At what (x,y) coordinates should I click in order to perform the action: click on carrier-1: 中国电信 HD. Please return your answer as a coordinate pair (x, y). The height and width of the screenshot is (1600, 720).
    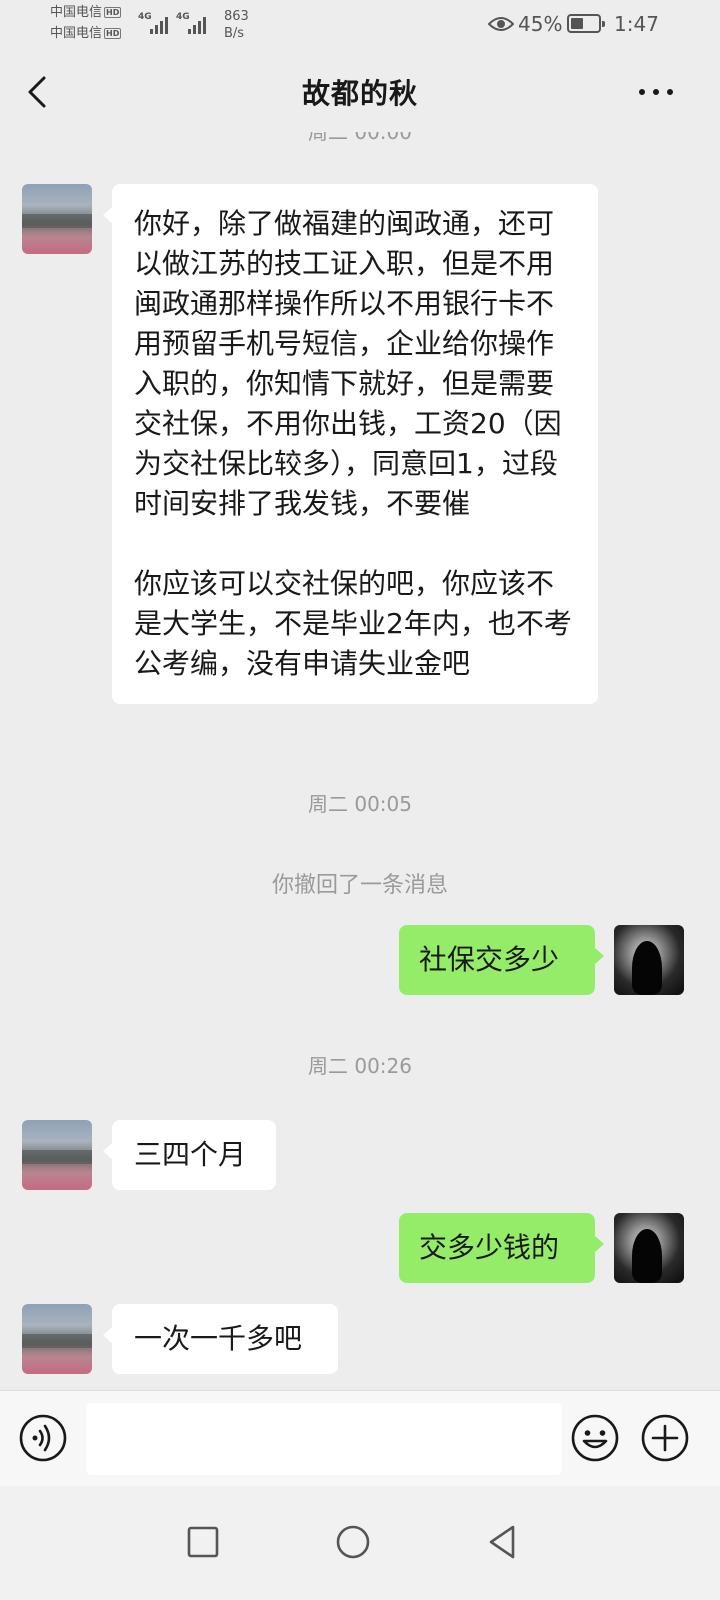
    Looking at the image, I should click on (86, 12).